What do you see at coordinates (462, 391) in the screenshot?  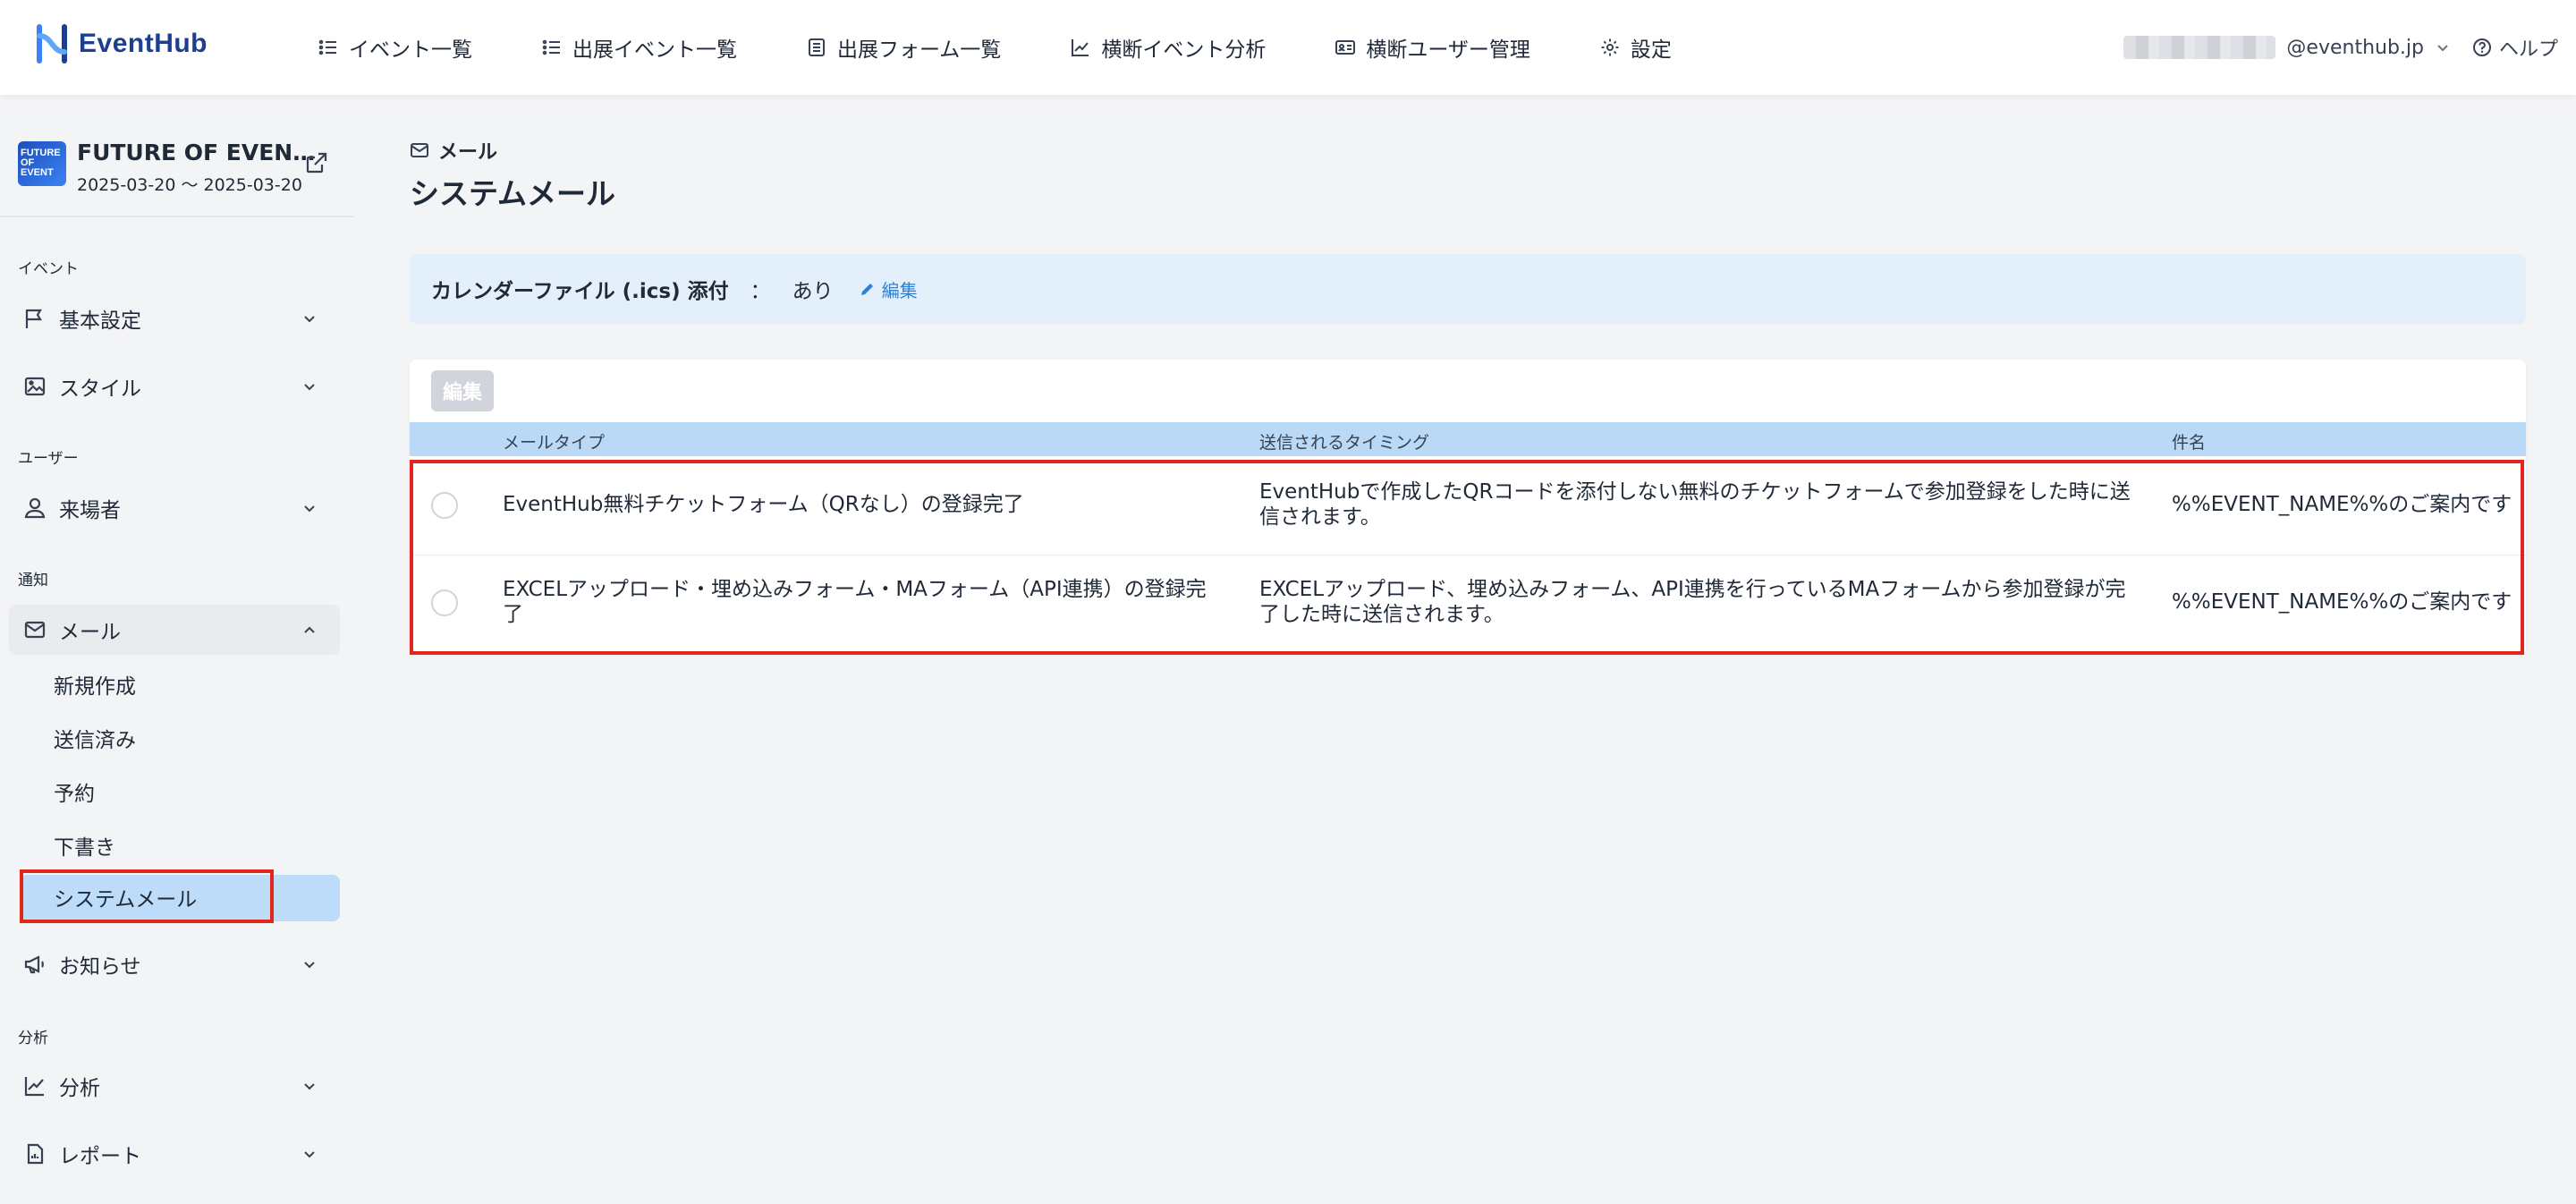 I see `edit-button: 編集` at bounding box center [462, 391].